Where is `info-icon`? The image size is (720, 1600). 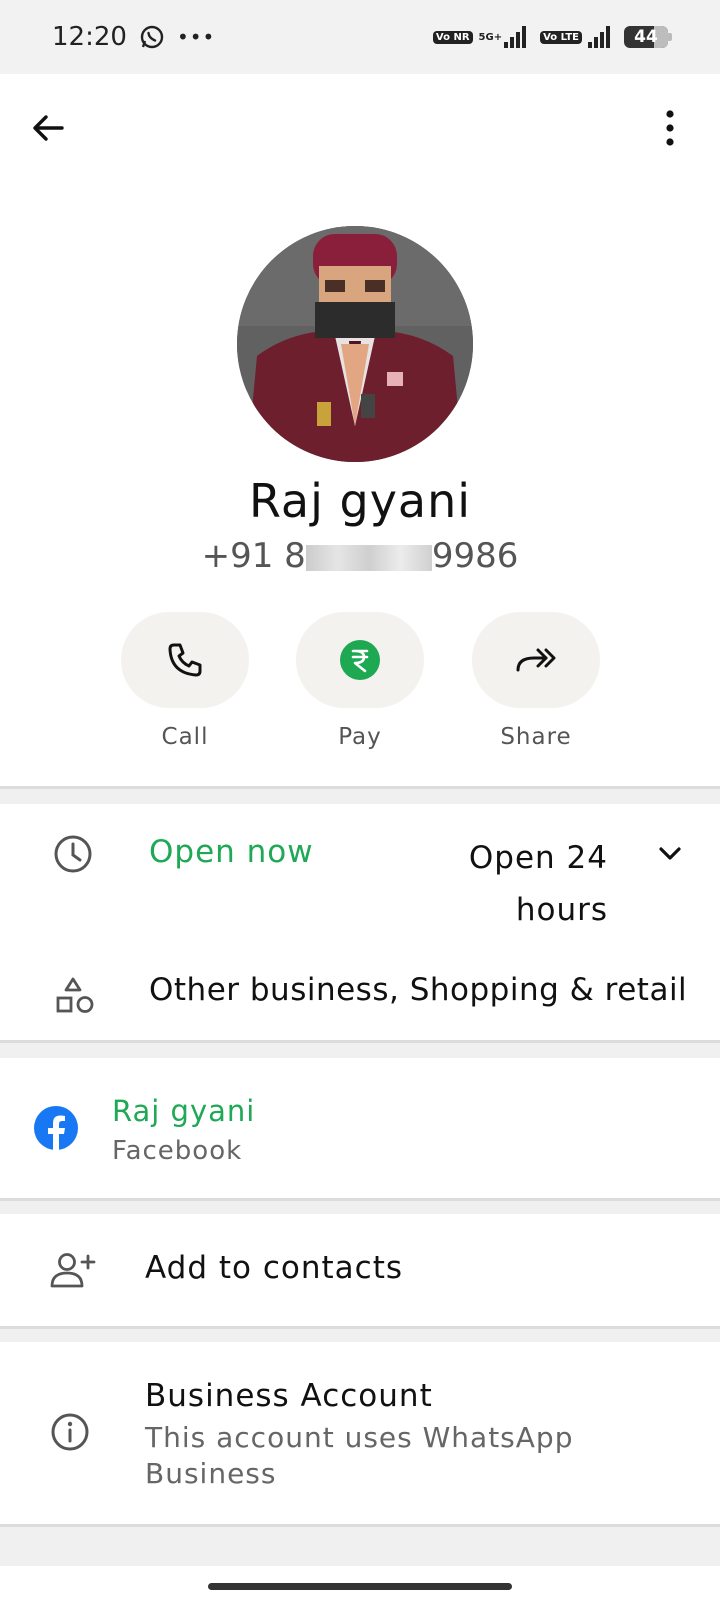 info-icon is located at coordinates (70, 1432).